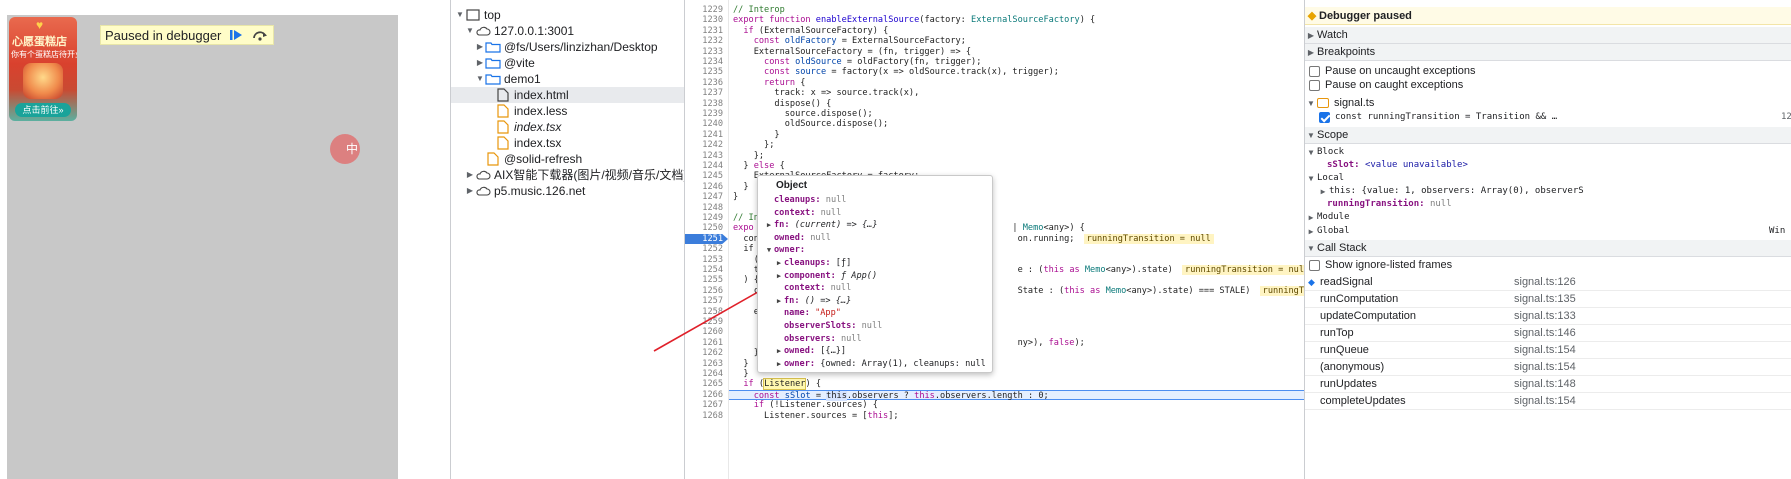 The width and height of the screenshot is (1791, 479). What do you see at coordinates (1018, 31) in the screenshot?
I see `code-line: if (ExternalSourceFactory) {` at bounding box center [1018, 31].